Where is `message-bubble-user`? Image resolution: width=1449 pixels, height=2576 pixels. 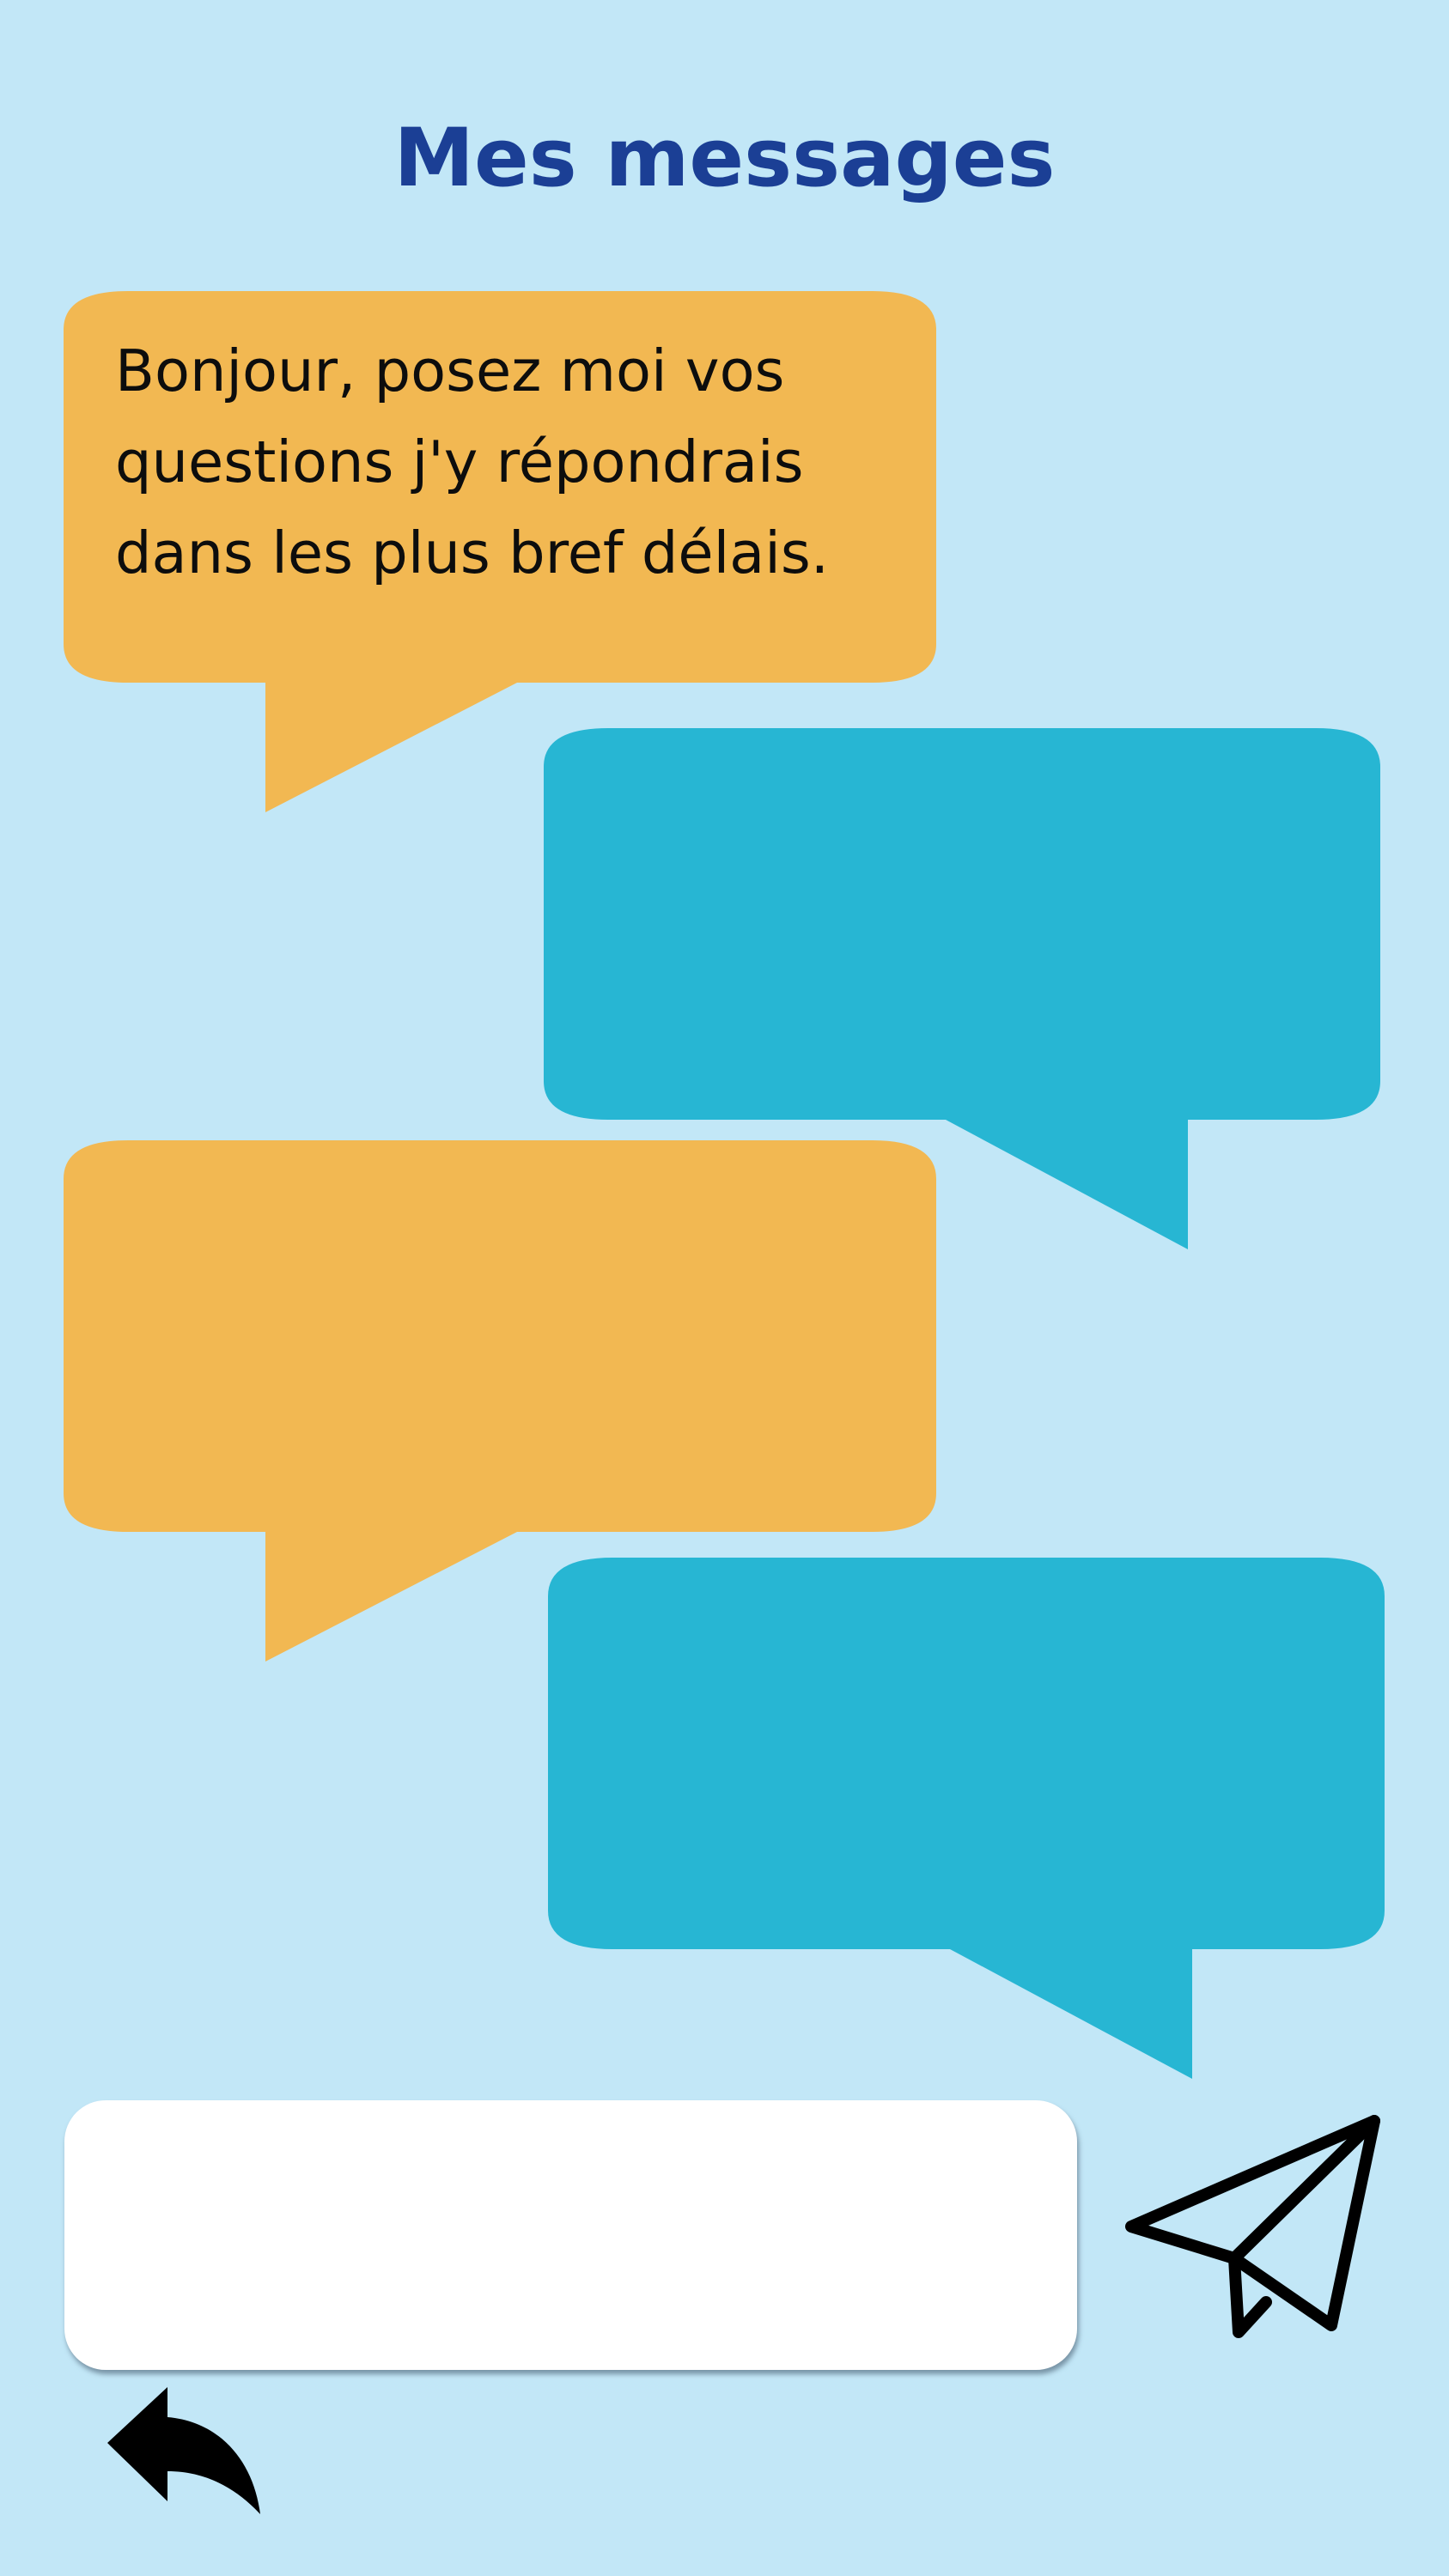 message-bubble-user is located at coordinates (967, 1819).